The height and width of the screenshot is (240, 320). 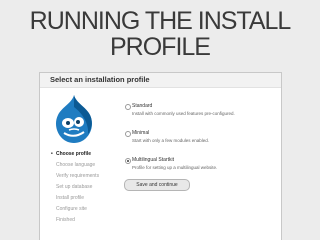 I want to click on save-and-continue-button: Save and continue, so click(x=157, y=185).